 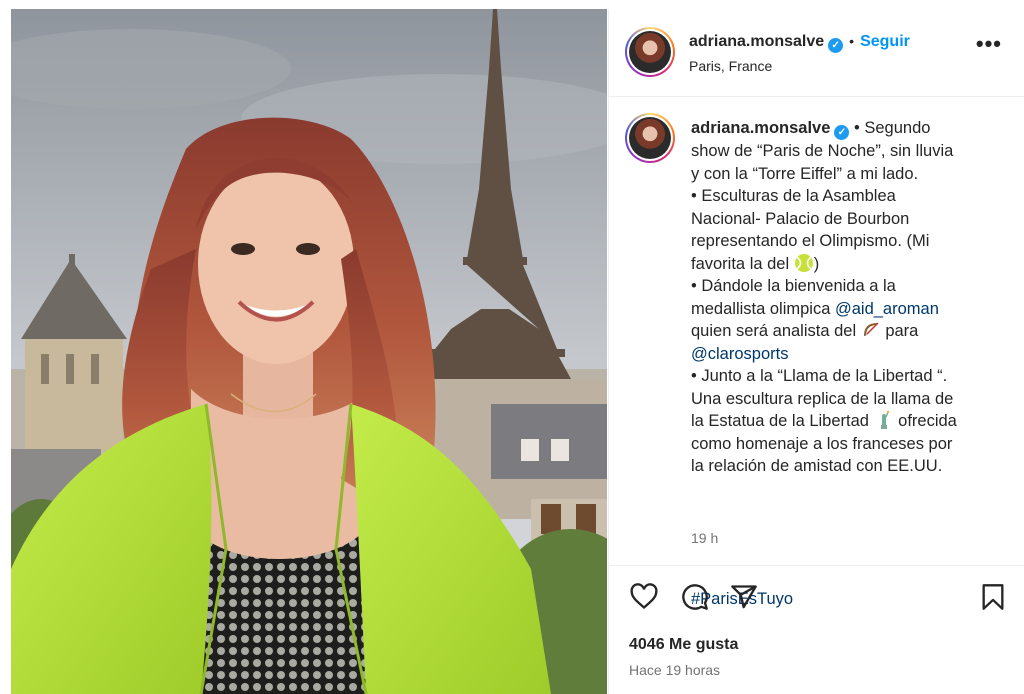 I want to click on archery-icon, so click(x=871, y=329).